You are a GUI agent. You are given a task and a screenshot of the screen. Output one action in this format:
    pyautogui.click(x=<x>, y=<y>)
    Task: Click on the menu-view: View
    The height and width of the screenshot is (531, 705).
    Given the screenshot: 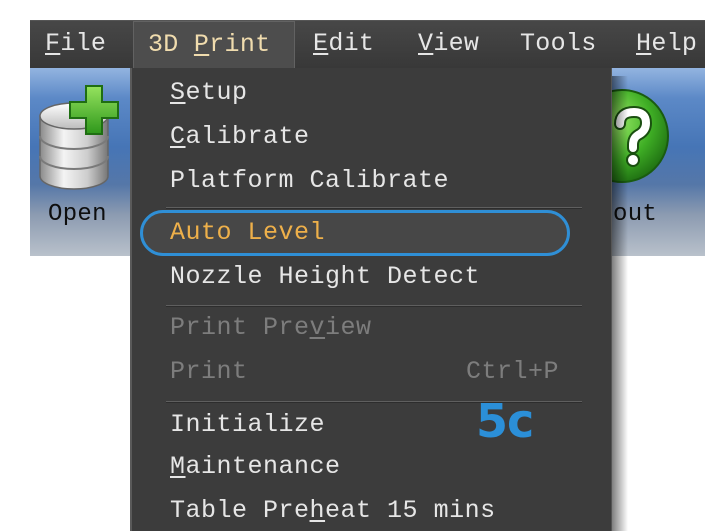 What is the action you would take?
    pyautogui.click(x=448, y=44)
    